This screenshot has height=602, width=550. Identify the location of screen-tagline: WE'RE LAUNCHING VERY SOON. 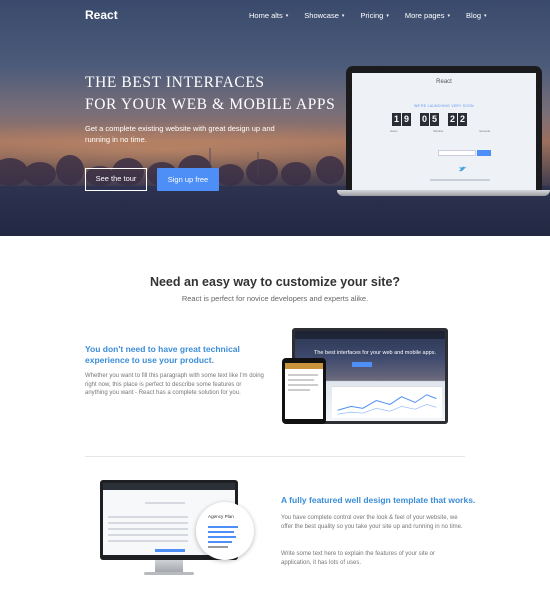
(444, 106).